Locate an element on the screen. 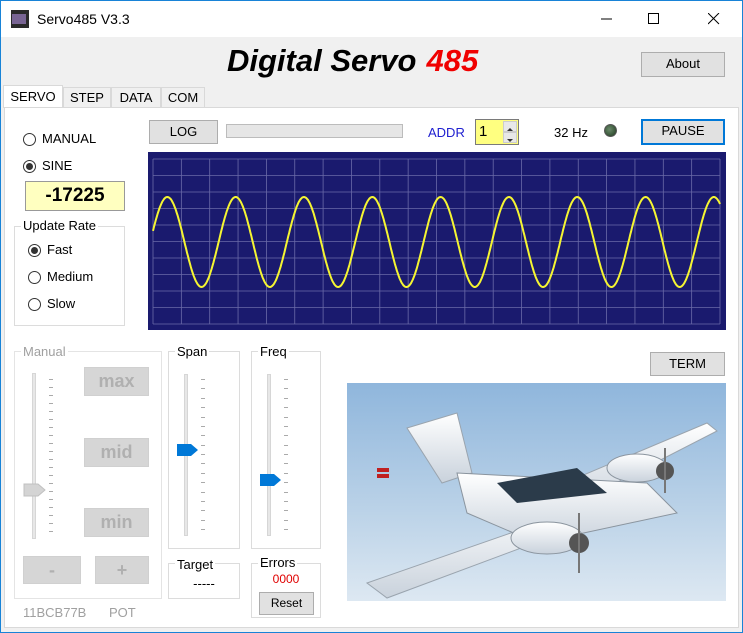 The image size is (743, 633). reset-button: Reset is located at coordinates (286, 603).